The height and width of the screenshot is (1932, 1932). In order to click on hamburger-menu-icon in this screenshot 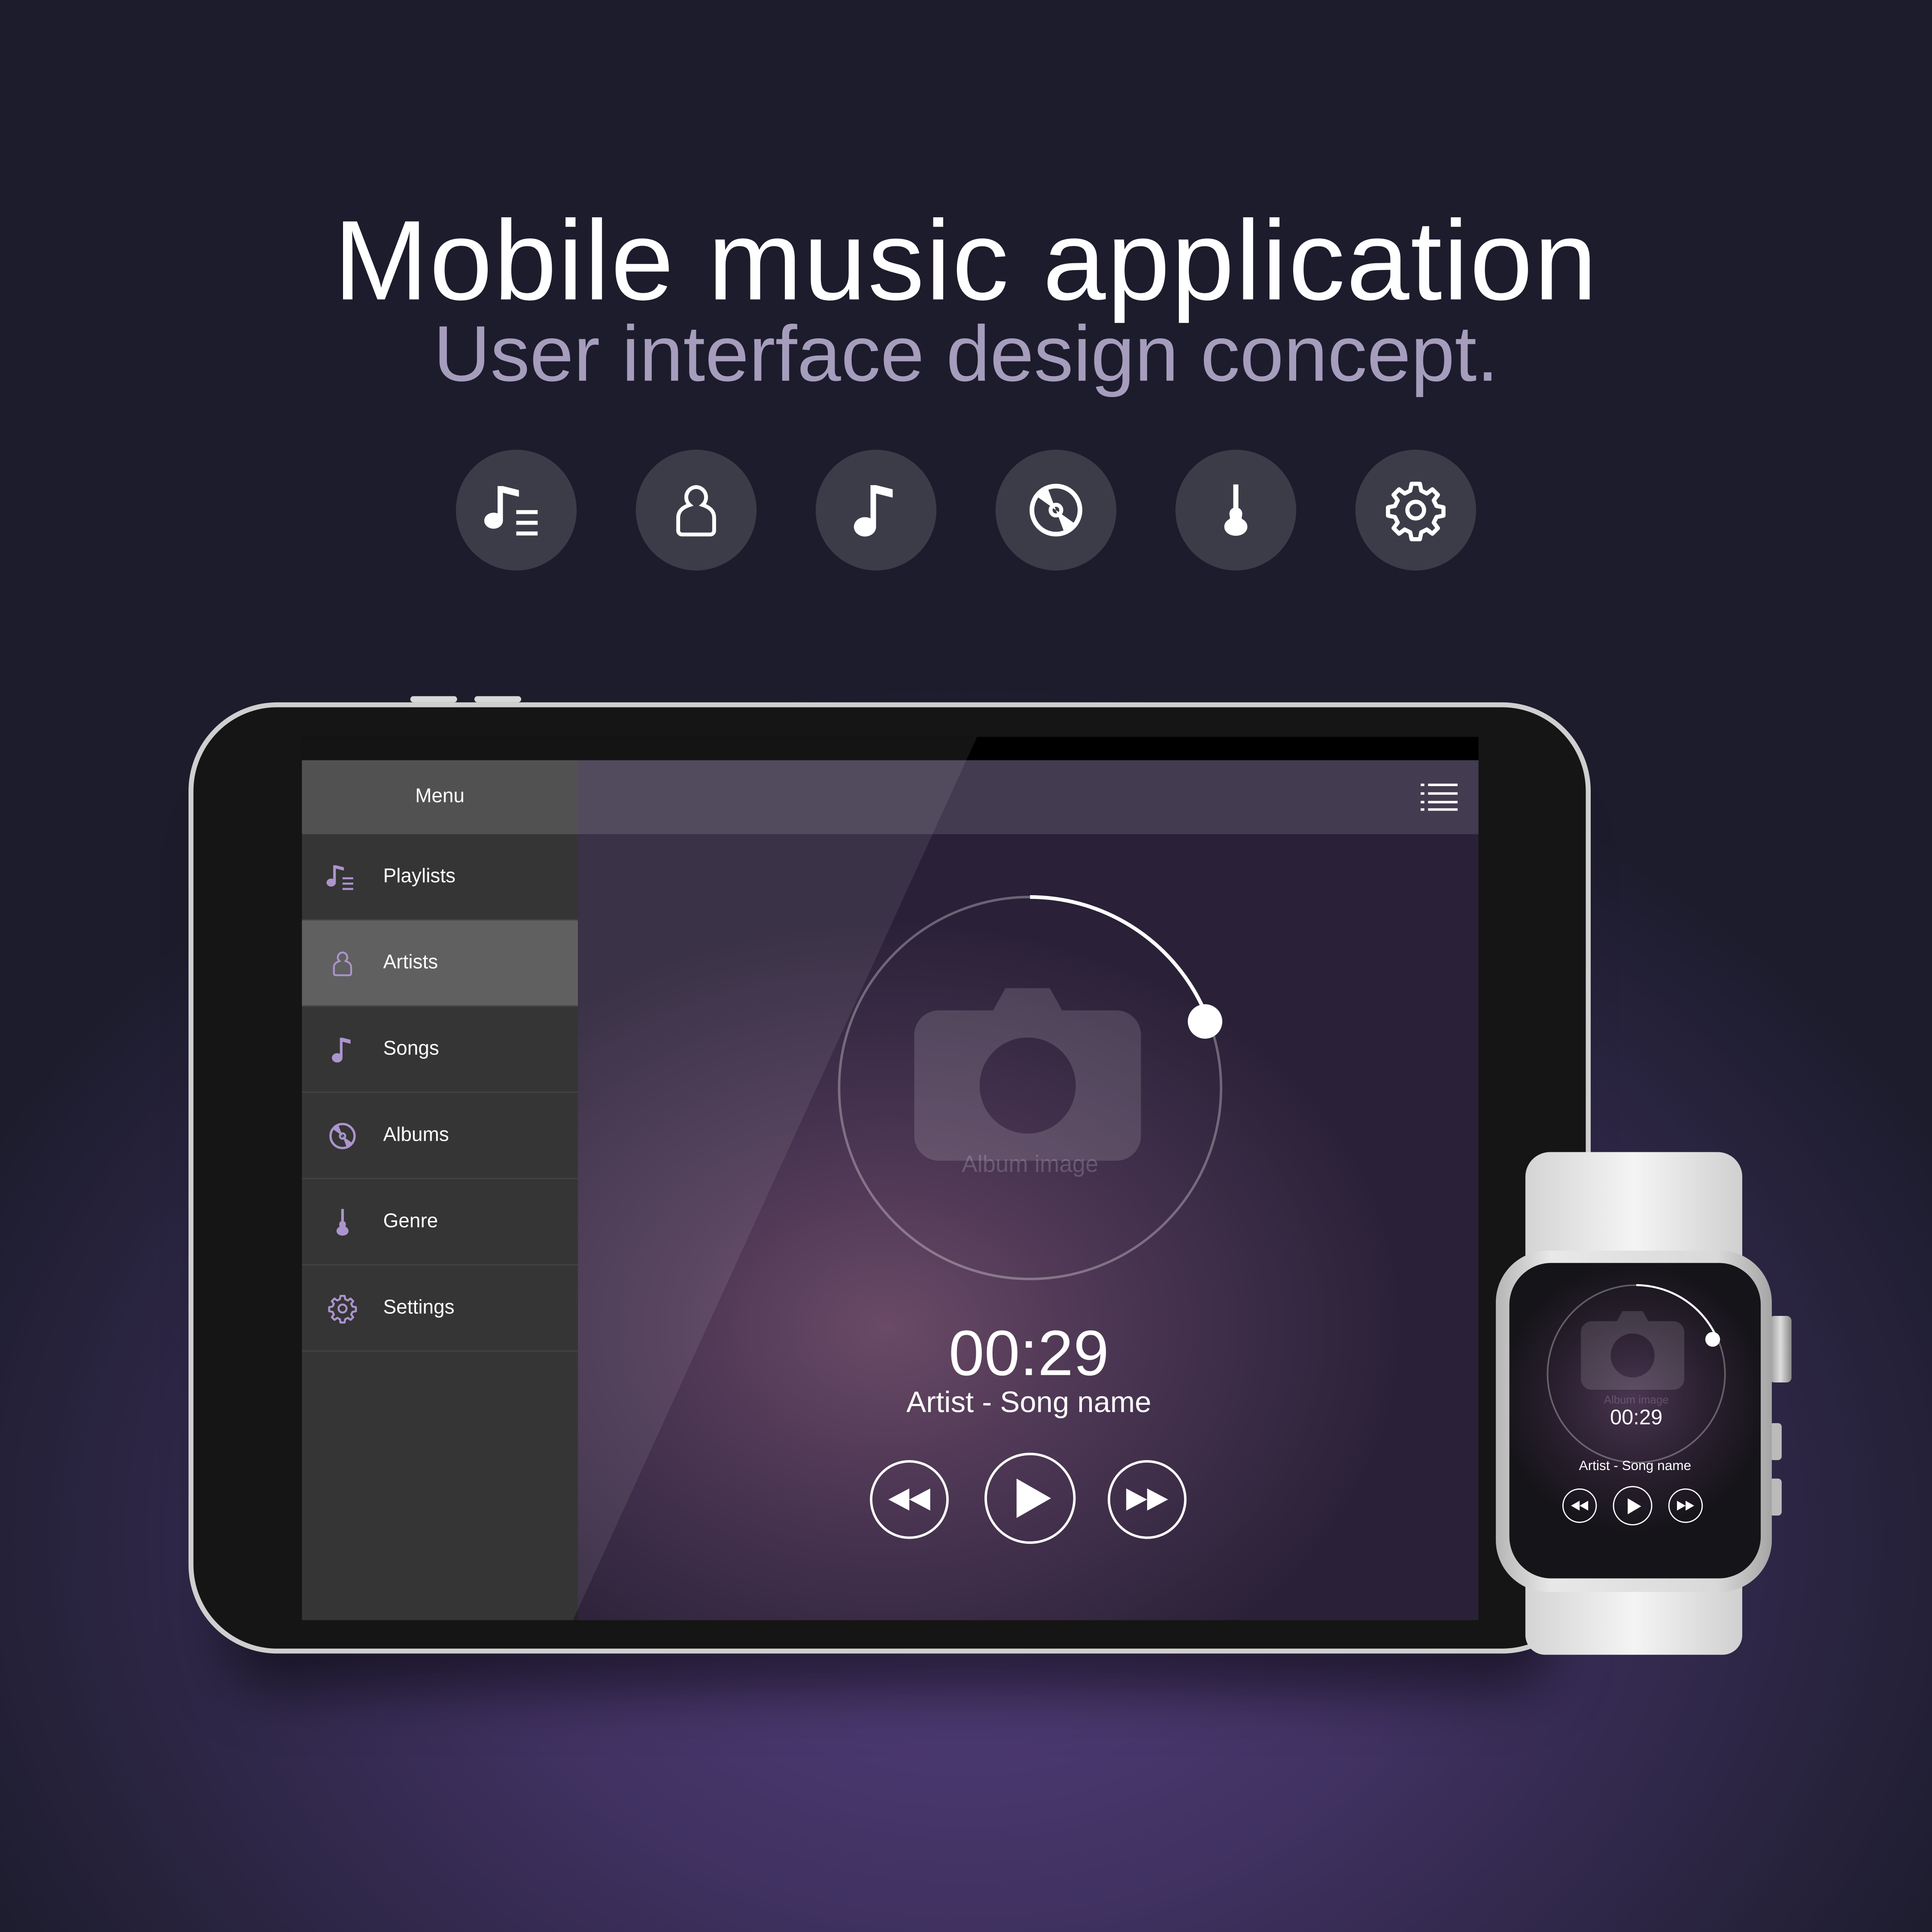, I will do `click(1439, 800)`.